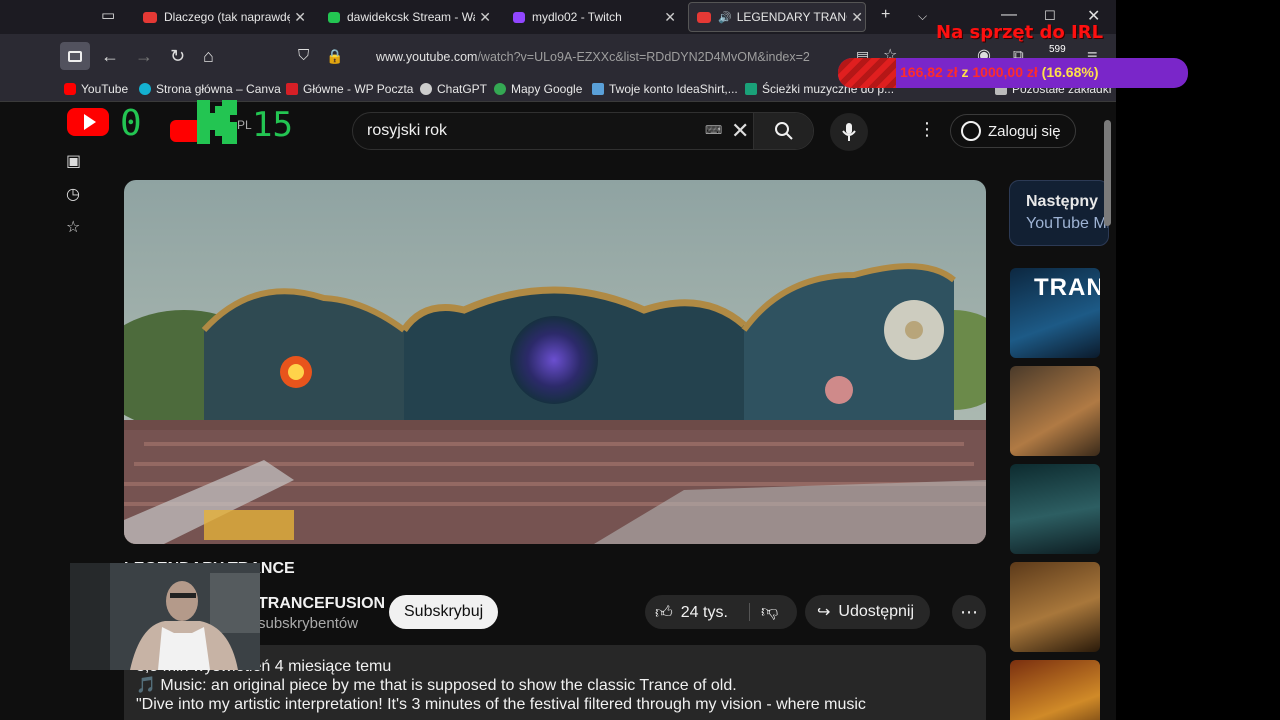 This screenshot has width=1280, height=720. What do you see at coordinates (885, 15) in the screenshot?
I see `new-tab-icon: +` at bounding box center [885, 15].